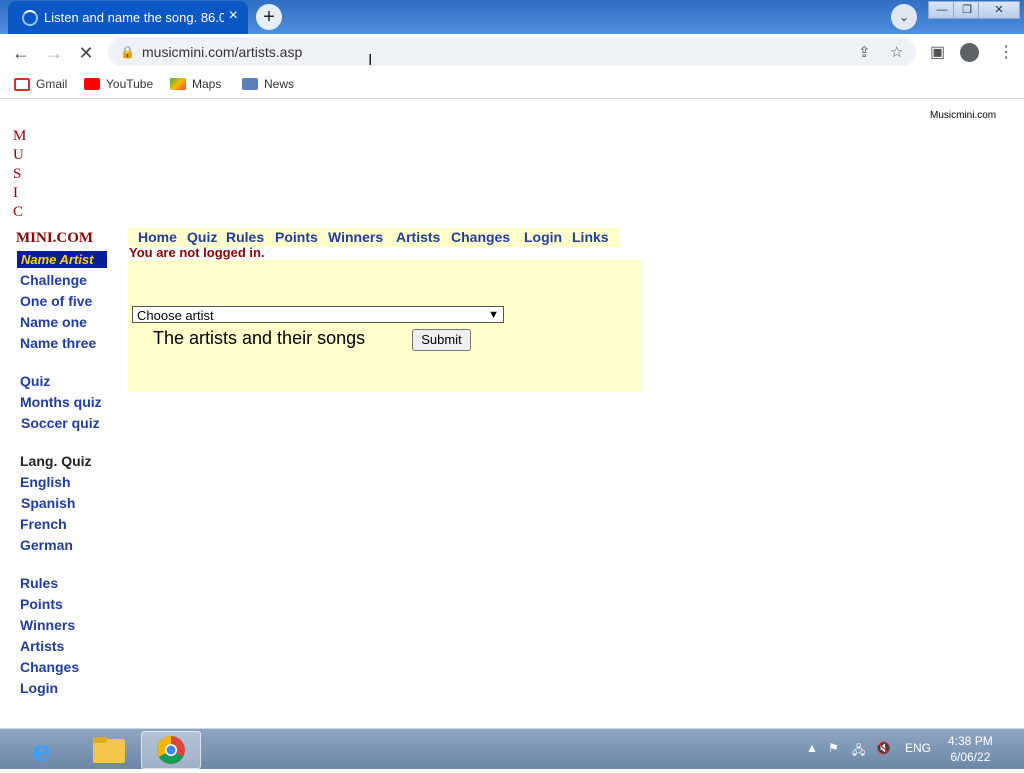 This screenshot has width=1024, height=773. Describe the element at coordinates (21, 53) in the screenshot. I see `back-button: ←` at that location.